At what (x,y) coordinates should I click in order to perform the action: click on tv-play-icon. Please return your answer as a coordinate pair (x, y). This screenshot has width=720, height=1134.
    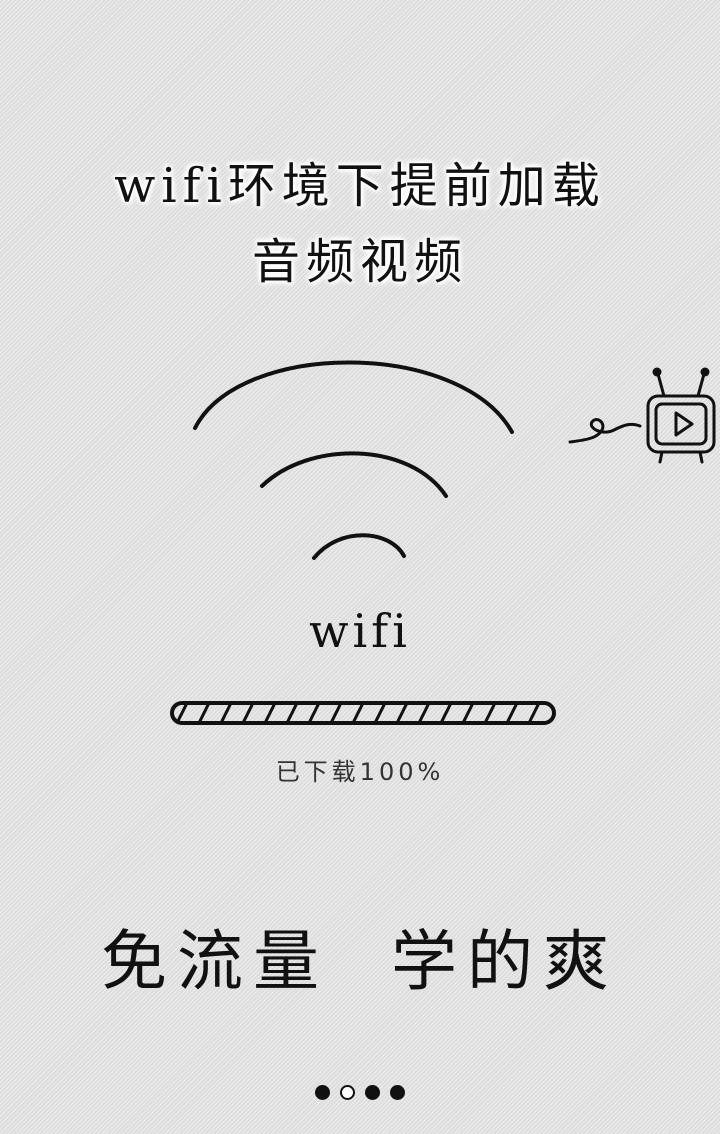
    Looking at the image, I should click on (643, 421).